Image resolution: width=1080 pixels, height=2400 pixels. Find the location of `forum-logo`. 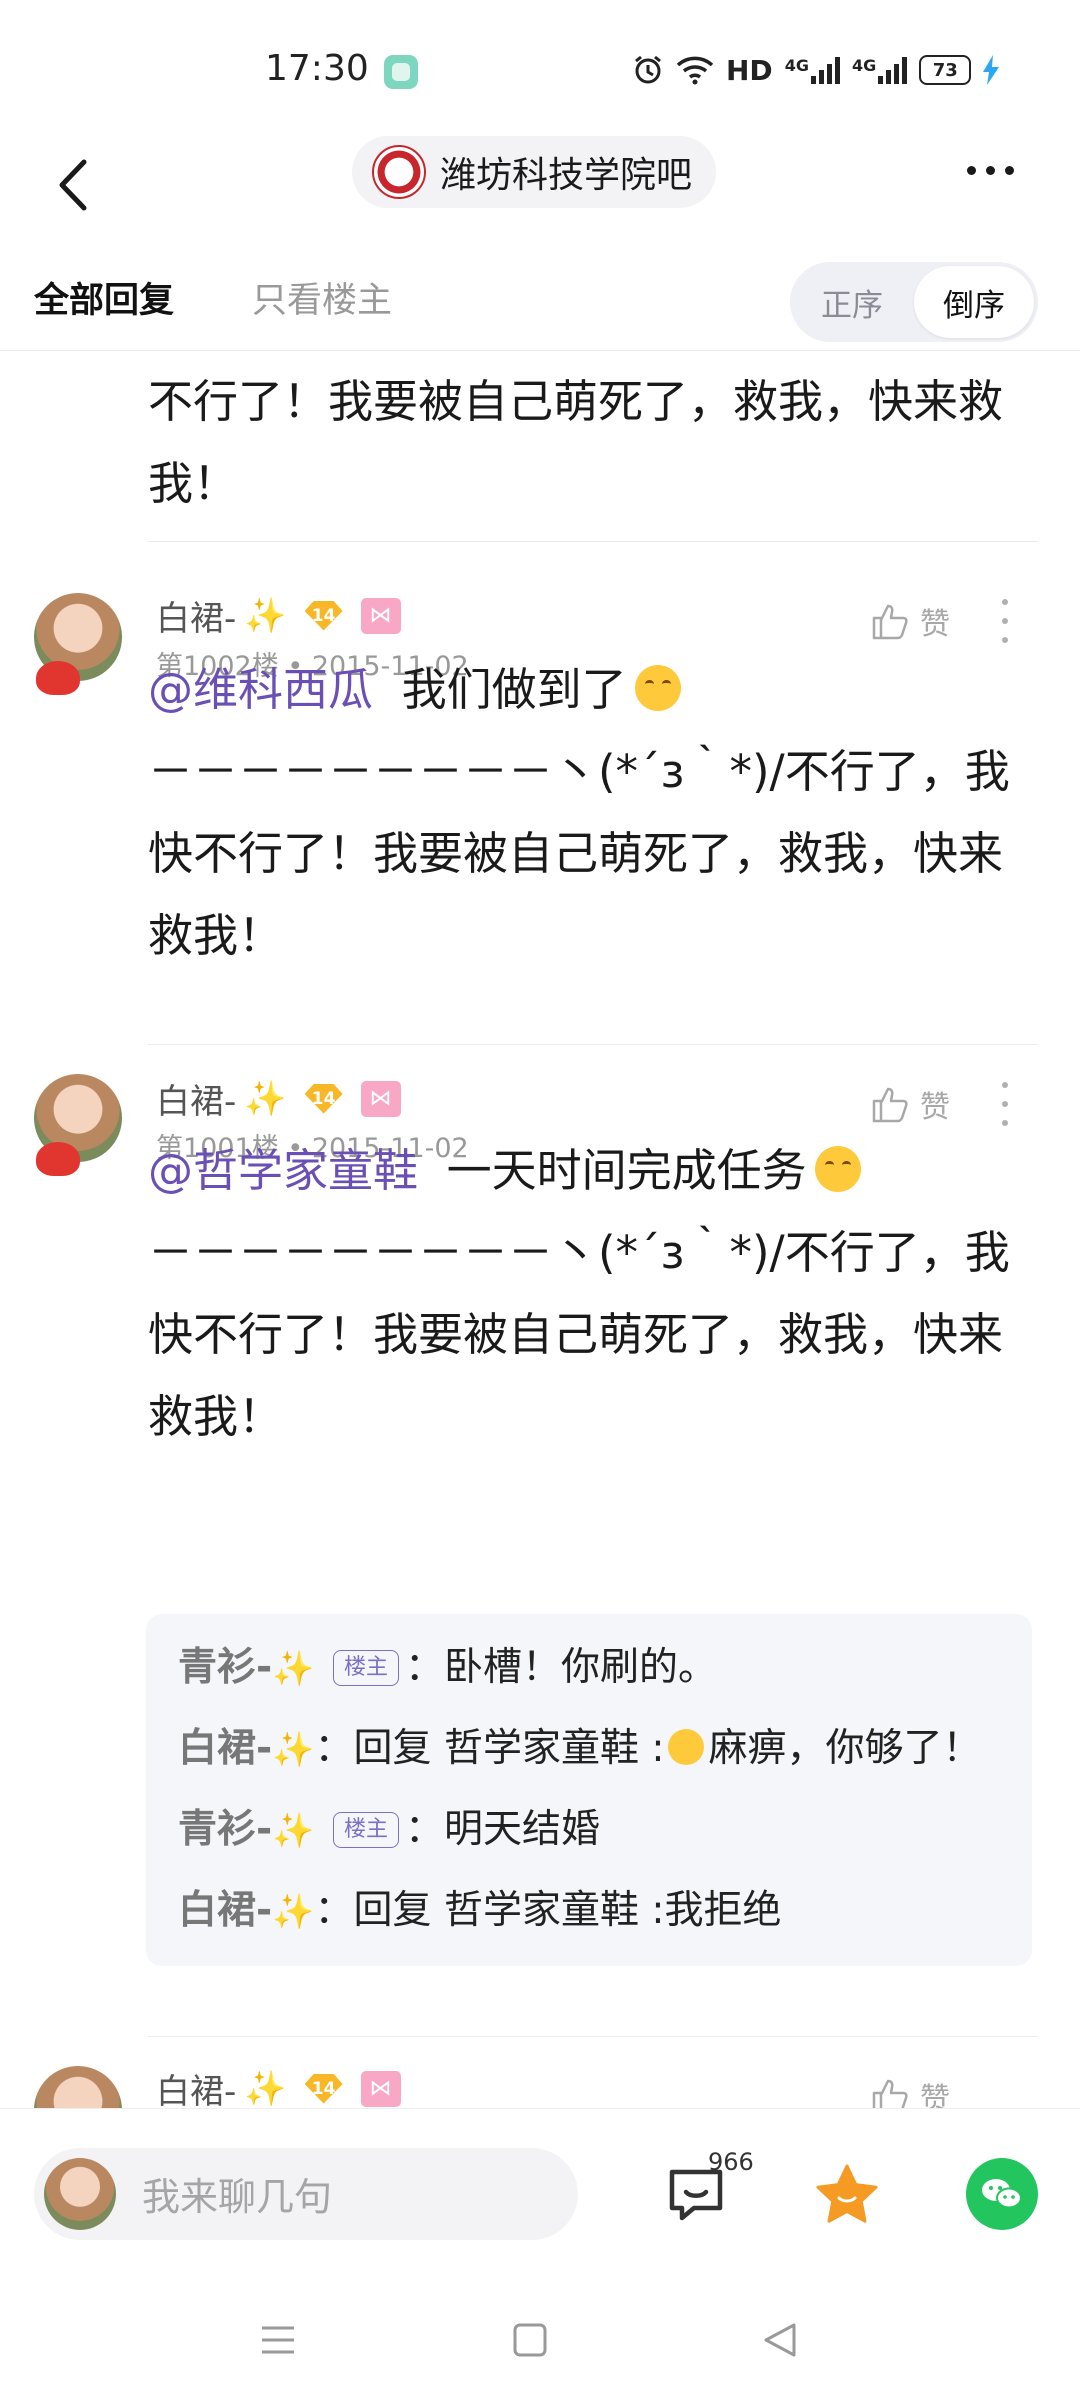

forum-logo is located at coordinates (399, 172).